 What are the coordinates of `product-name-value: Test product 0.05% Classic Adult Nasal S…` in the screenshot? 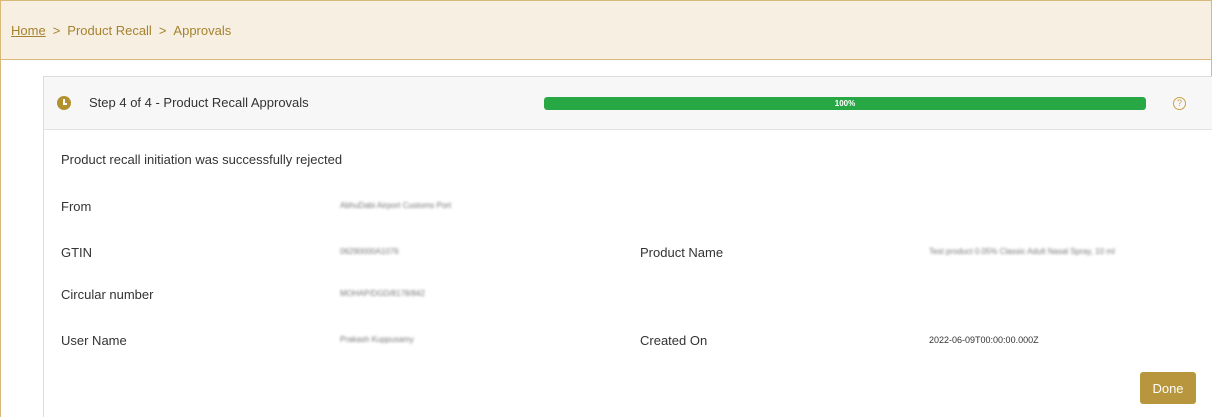 It's located at (1022, 251).